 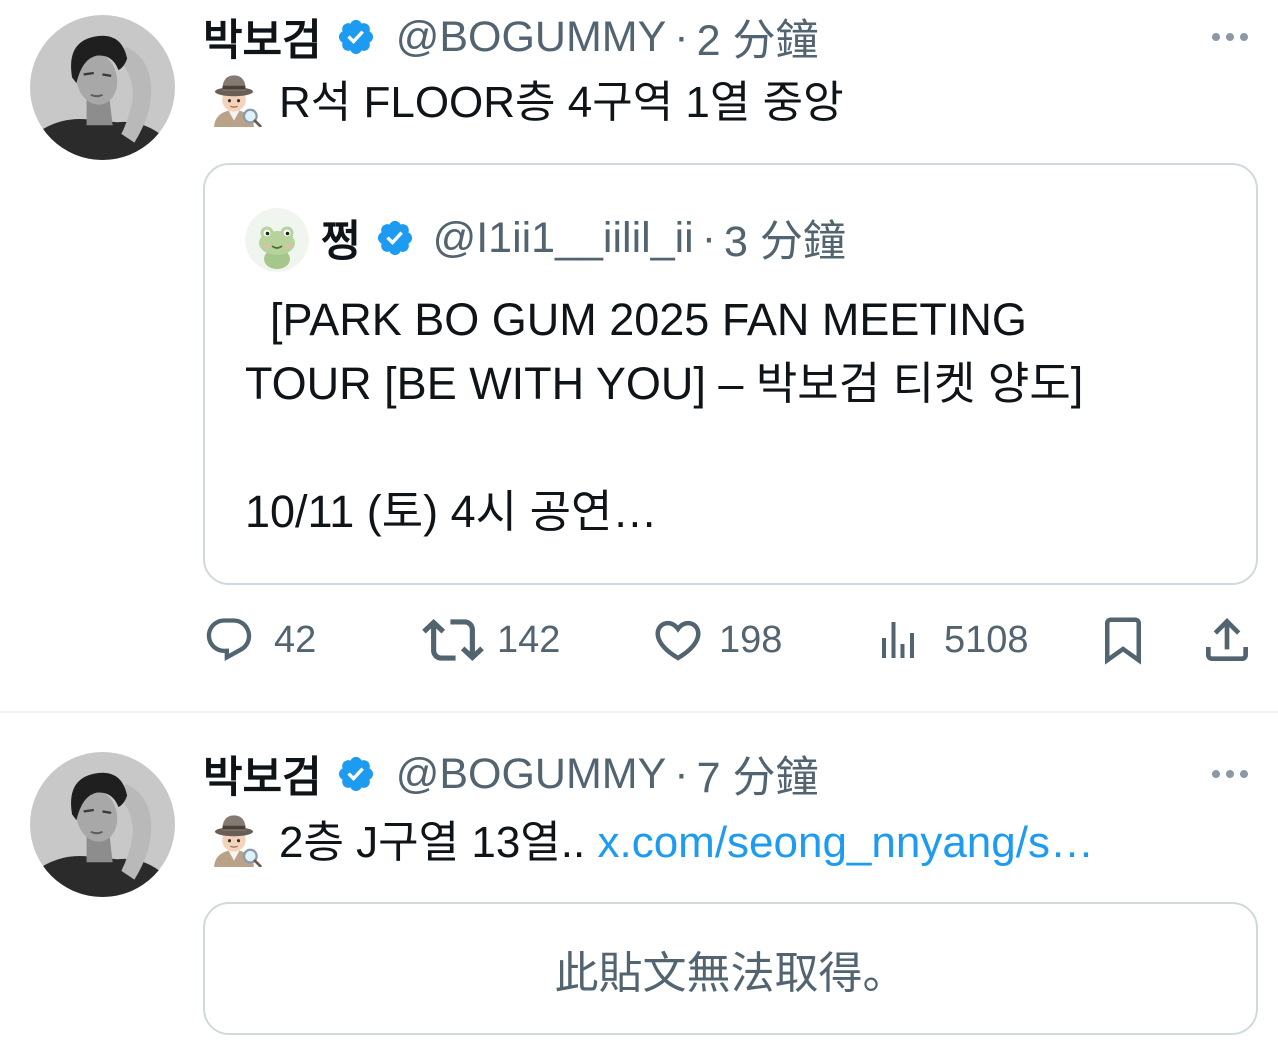 What do you see at coordinates (678, 640) in the screenshot?
I see `heart-icon` at bounding box center [678, 640].